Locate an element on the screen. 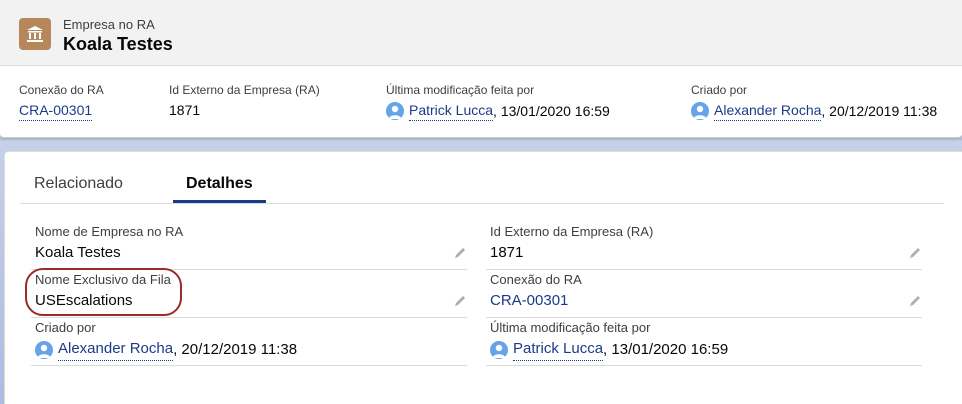 The width and height of the screenshot is (962, 404). highlight-field-conexao: Conexão do RA CRA-00301 is located at coordinates (61, 101).